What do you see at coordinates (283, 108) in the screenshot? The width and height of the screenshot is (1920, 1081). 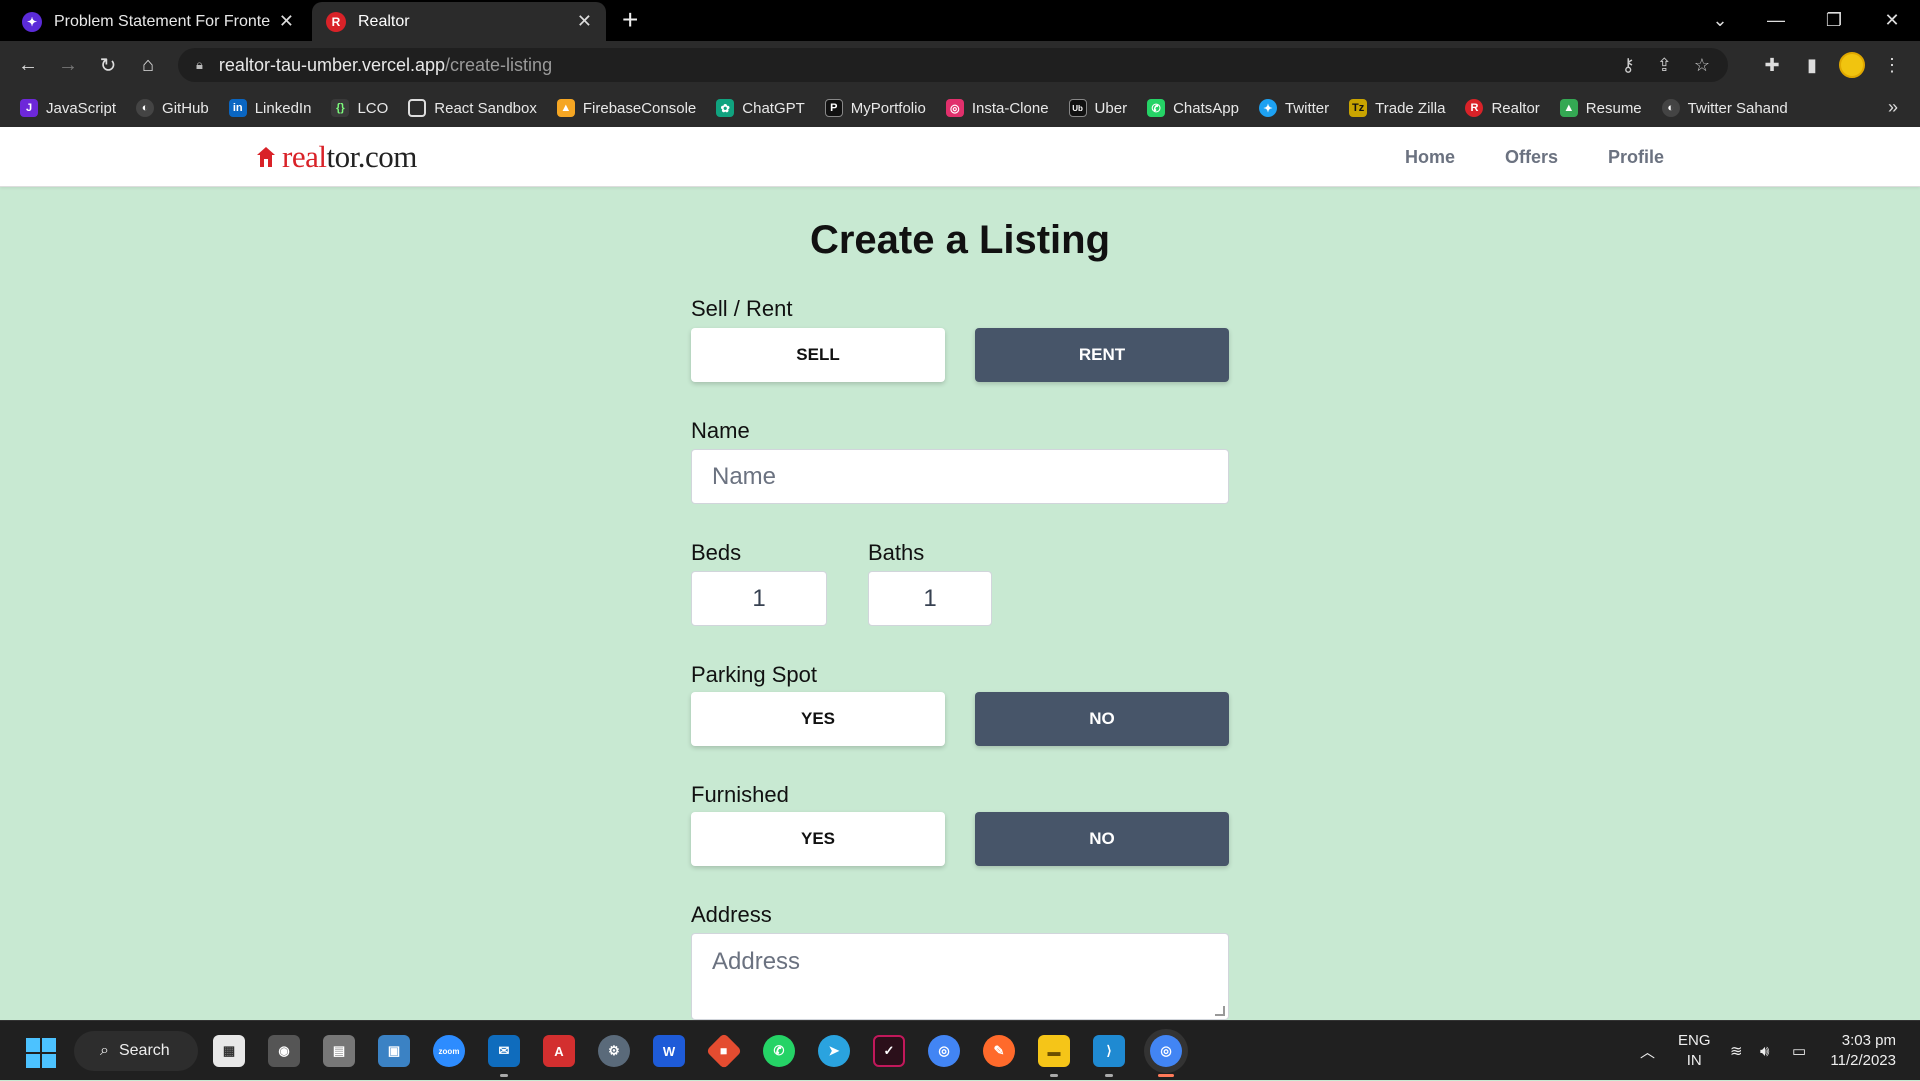 I see `bookmark-label: LinkedIn` at bounding box center [283, 108].